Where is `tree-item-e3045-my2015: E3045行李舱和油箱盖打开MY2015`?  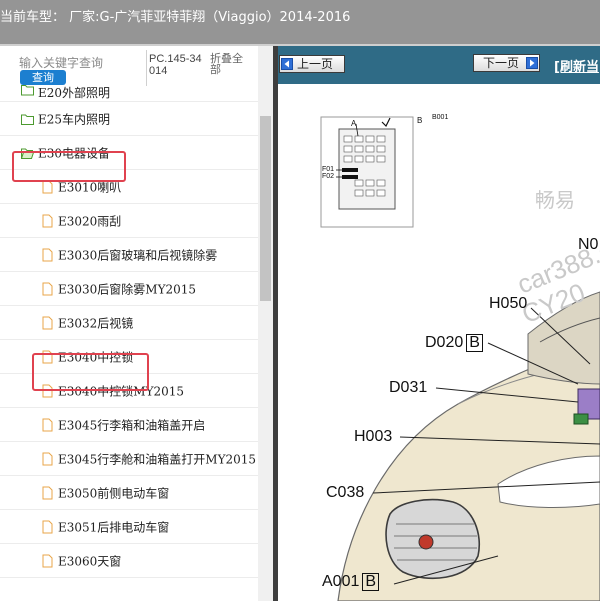
tree-item-e3045-my2015: E3045行李舱和油箱盖打开MY2015 is located at coordinates (129, 459).